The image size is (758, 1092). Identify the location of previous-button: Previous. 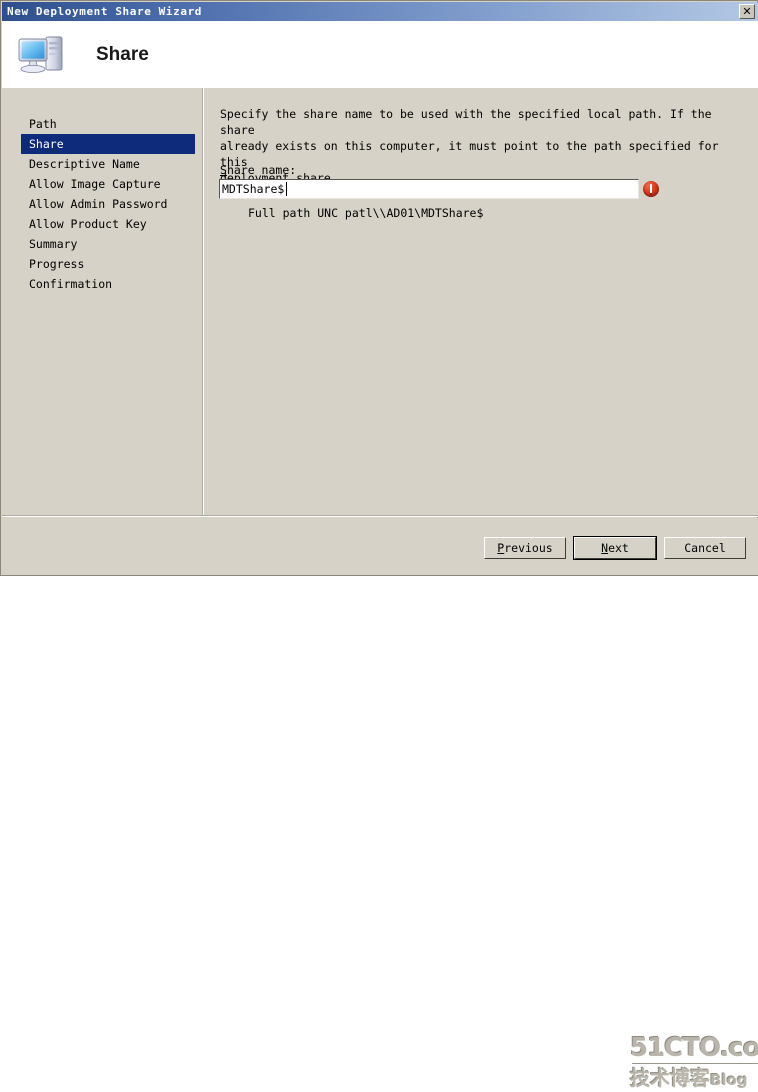
(525, 548).